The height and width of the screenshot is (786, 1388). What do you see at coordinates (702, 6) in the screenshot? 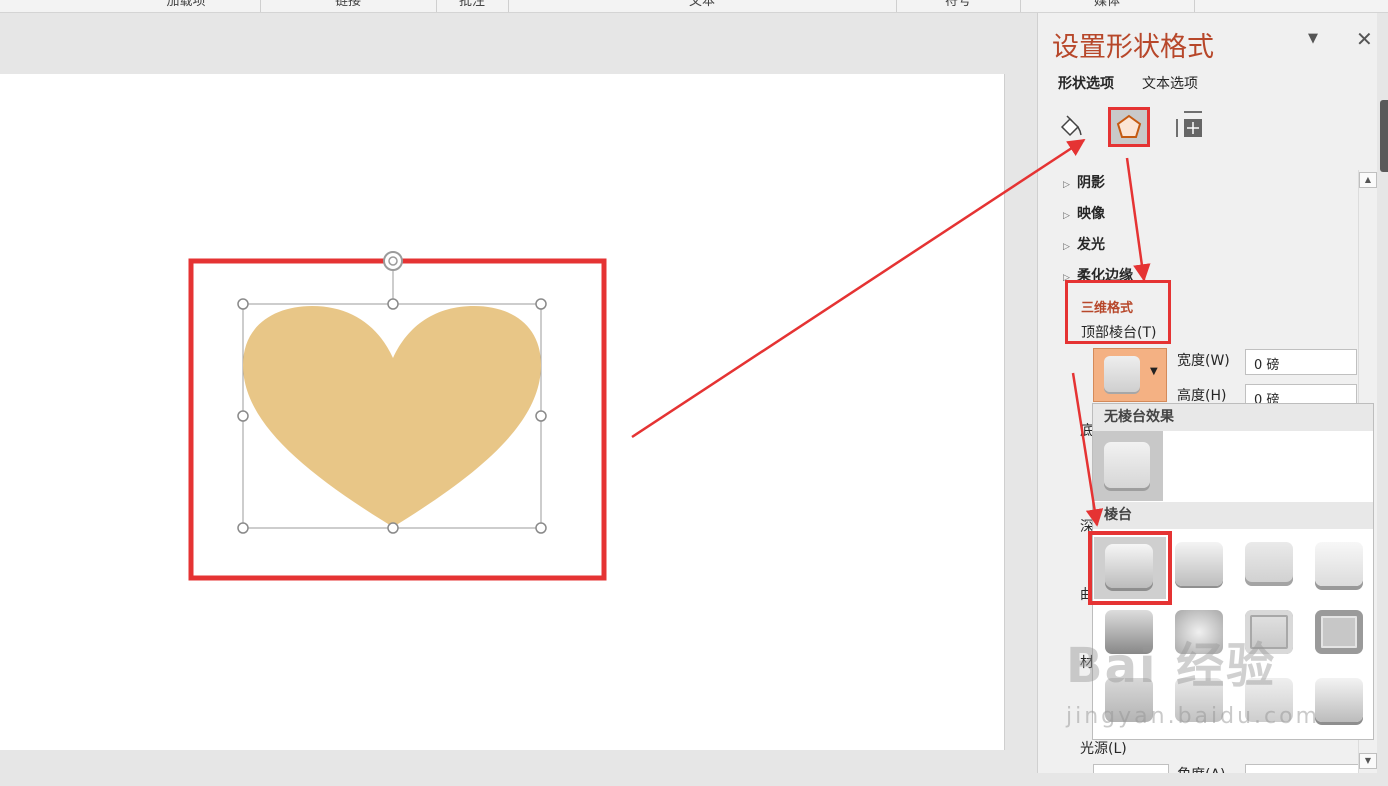
I see `ribbon-group-text: 文本` at bounding box center [702, 6].